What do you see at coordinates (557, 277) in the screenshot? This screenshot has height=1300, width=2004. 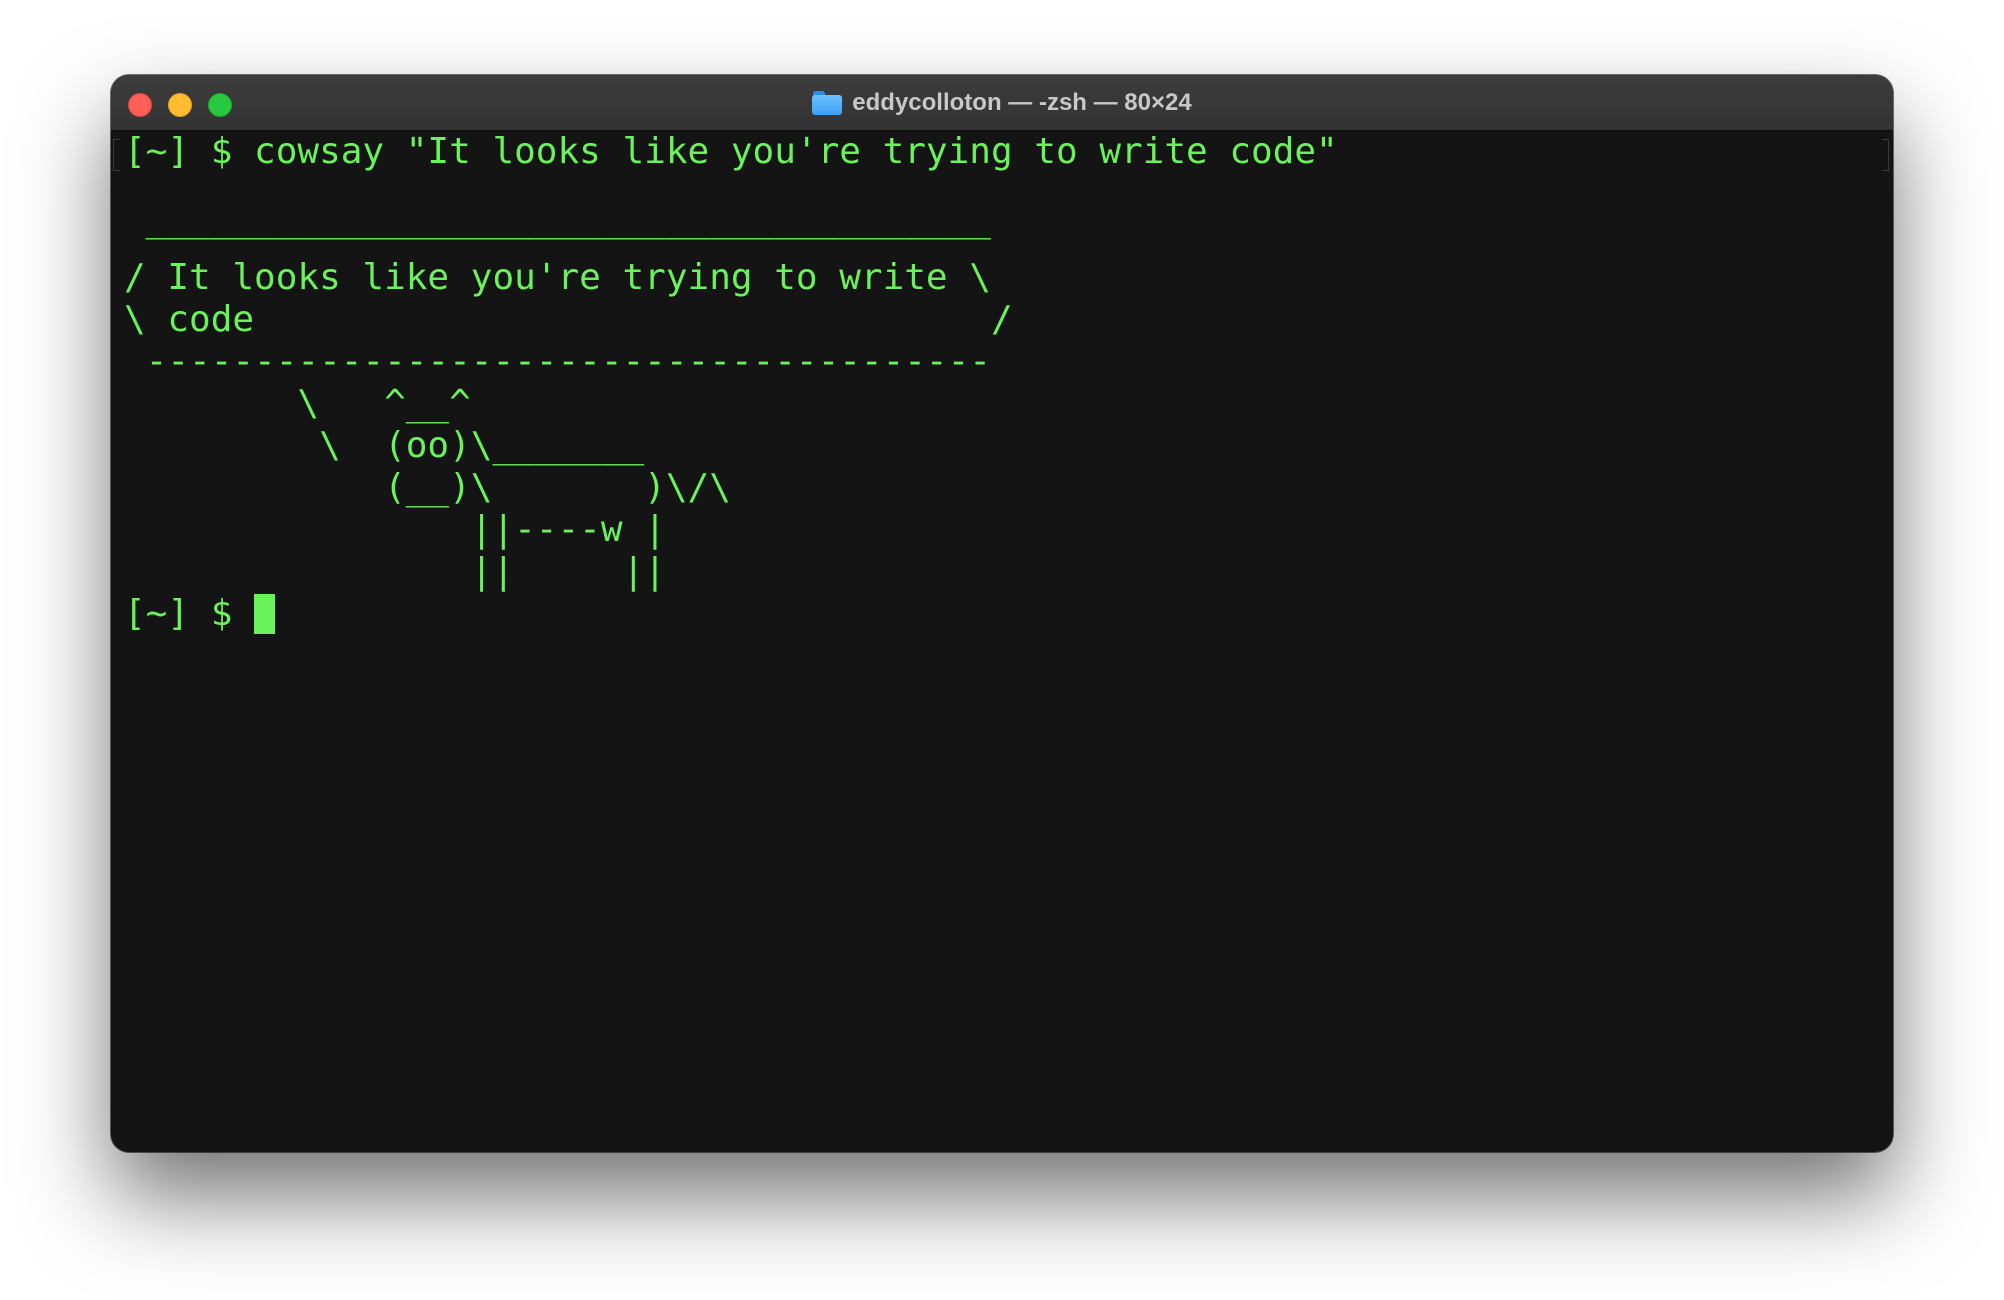 I see `speech-bubble-line-1: / It looks like you're trying to write \` at bounding box center [557, 277].